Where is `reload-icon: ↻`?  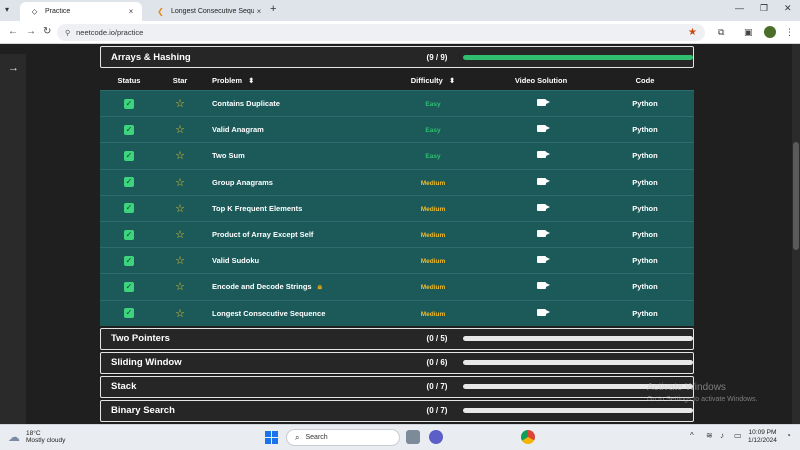 reload-icon: ↻ is located at coordinates (47, 31).